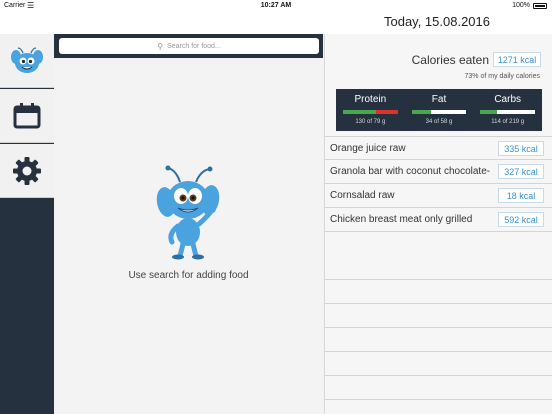 The height and width of the screenshot is (414, 552). Describe the element at coordinates (438, 196) in the screenshot. I see `list-item: Cornsalad raw 18 kcal` at that location.